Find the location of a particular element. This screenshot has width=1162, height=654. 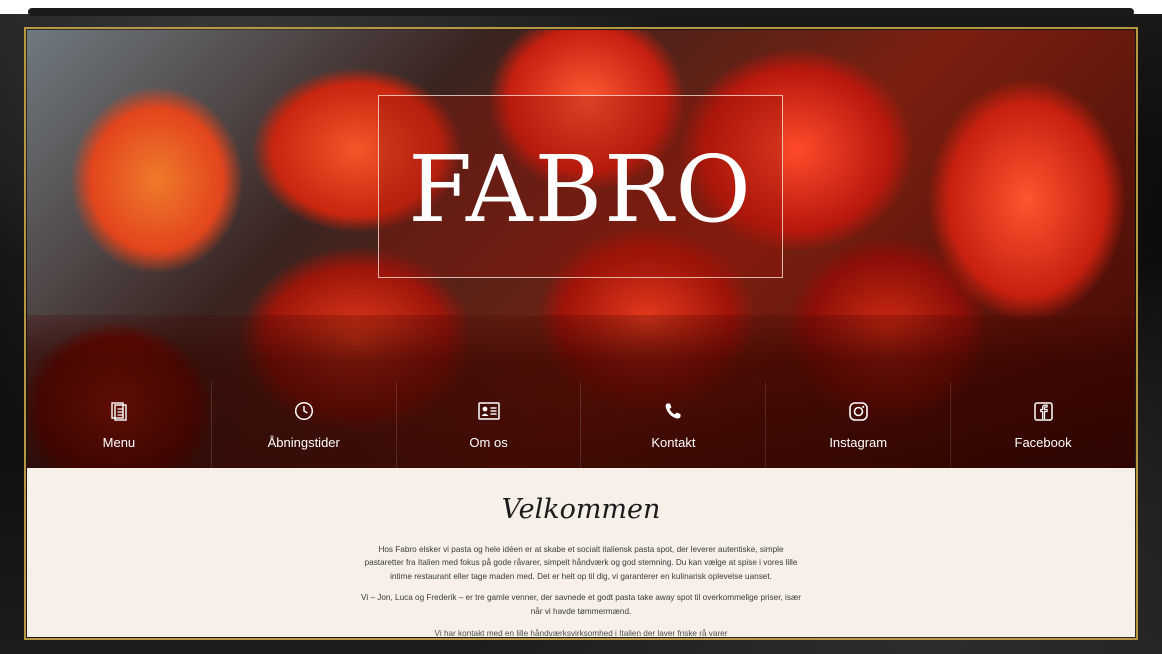

nav-label: Facebook is located at coordinates (1043, 442).